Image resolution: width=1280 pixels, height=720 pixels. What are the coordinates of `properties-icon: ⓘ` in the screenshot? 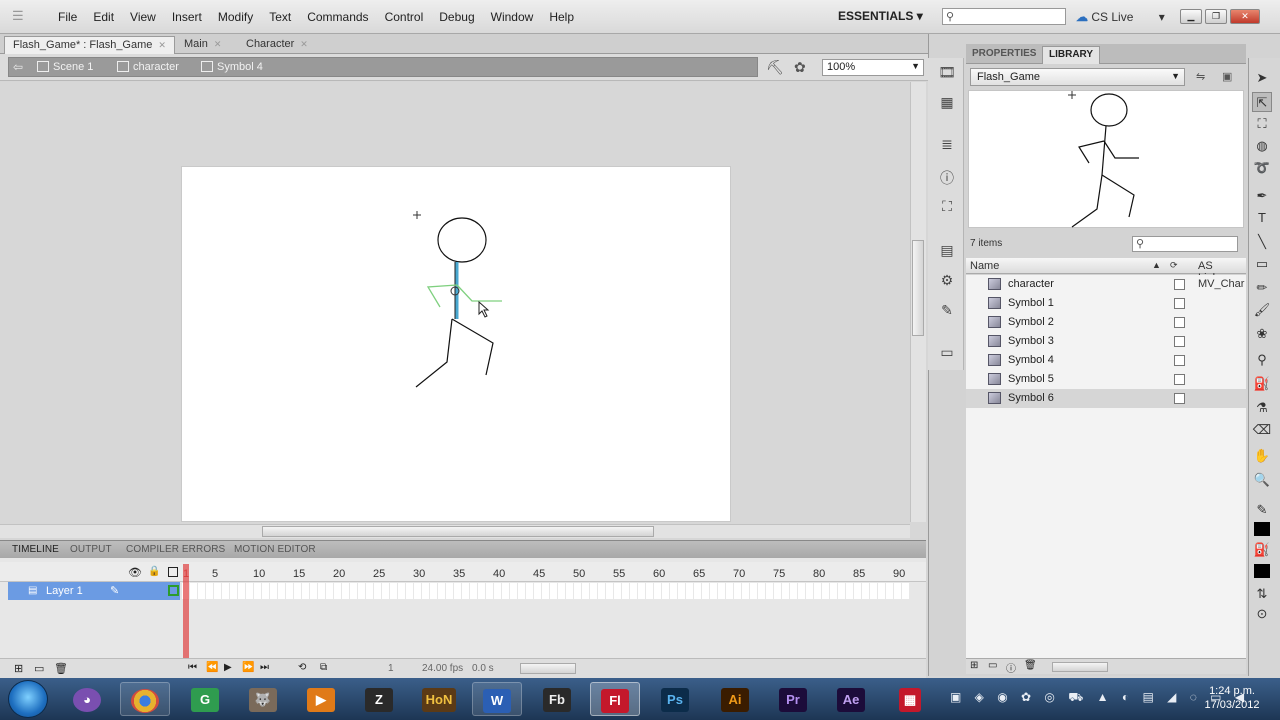 It's located at (1011, 667).